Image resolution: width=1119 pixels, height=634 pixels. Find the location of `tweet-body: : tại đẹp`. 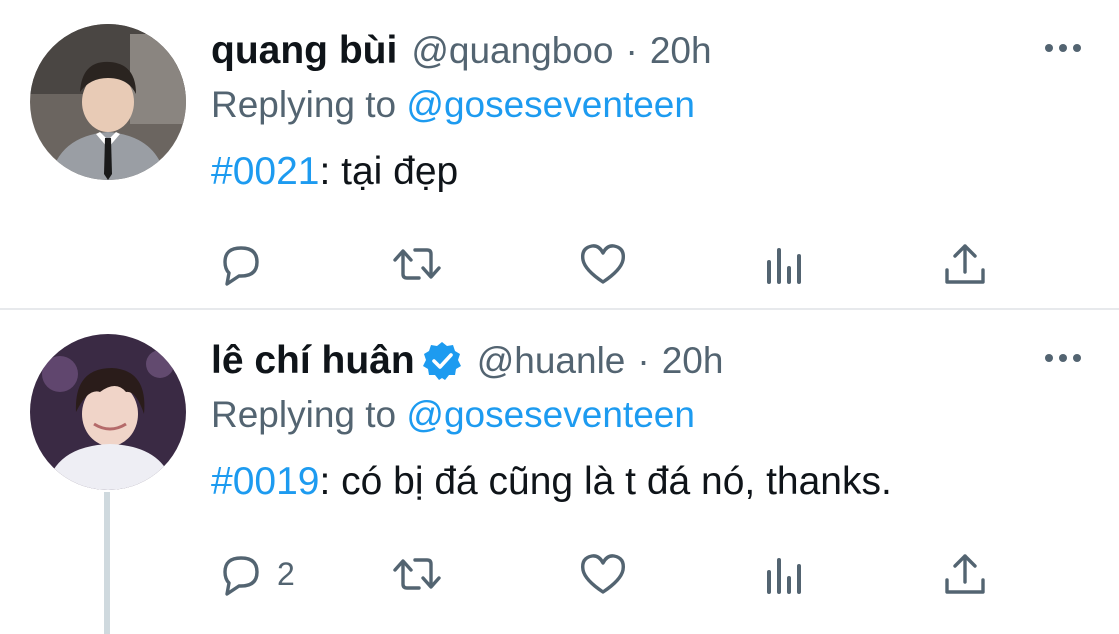

tweet-body: : tại đẹp is located at coordinates (389, 171).